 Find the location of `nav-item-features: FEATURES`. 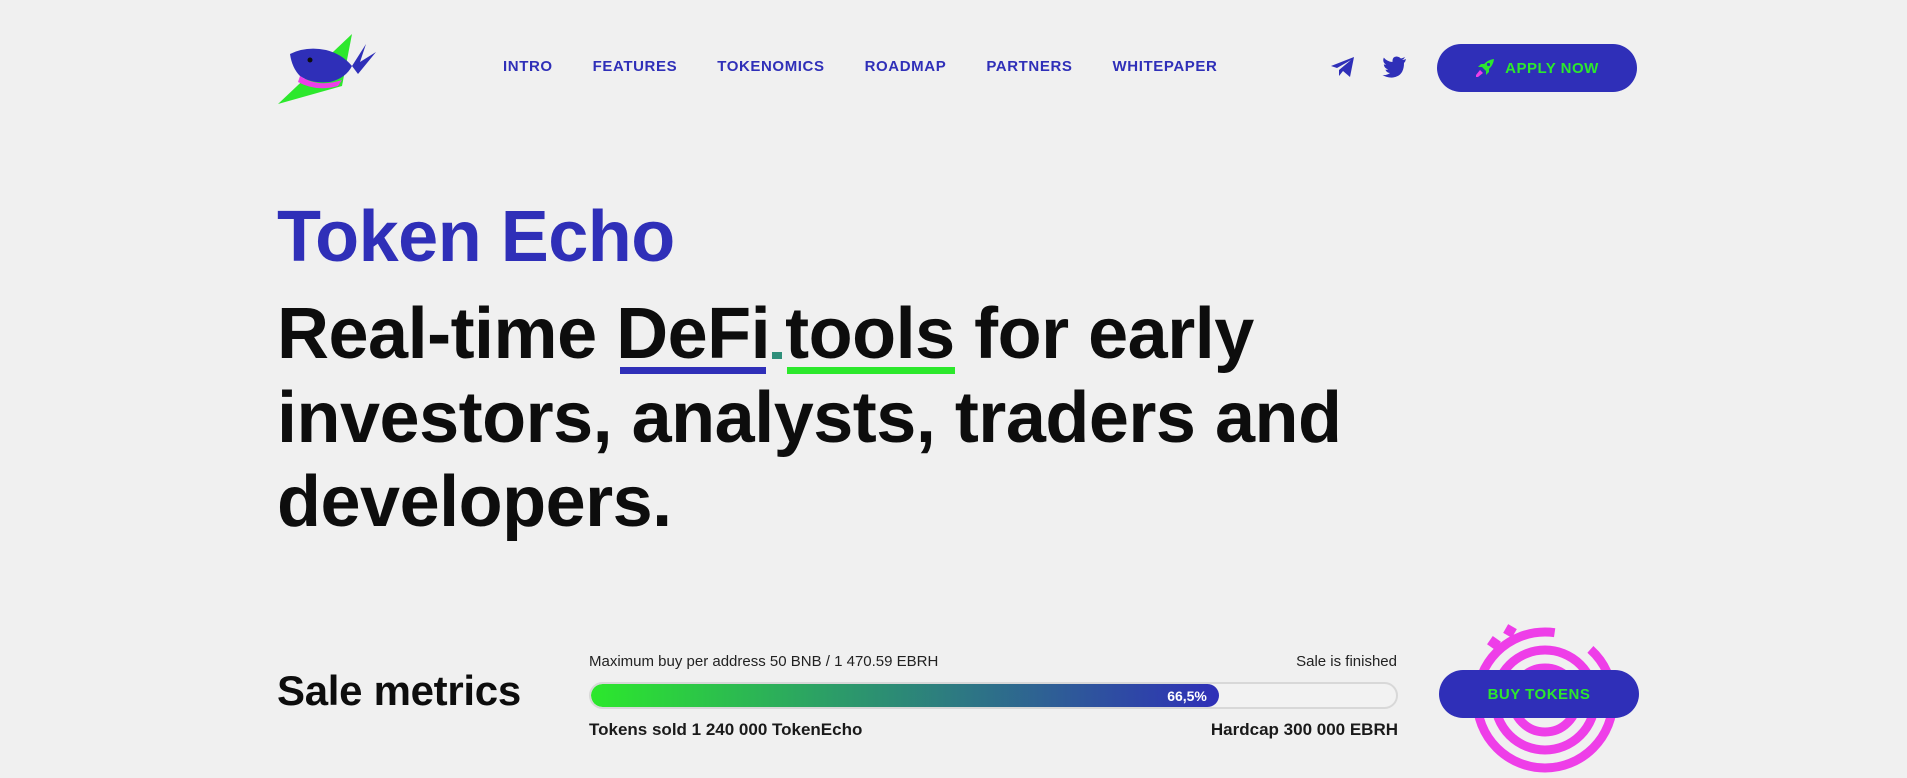

nav-item-features: FEATURES is located at coordinates (635, 66).